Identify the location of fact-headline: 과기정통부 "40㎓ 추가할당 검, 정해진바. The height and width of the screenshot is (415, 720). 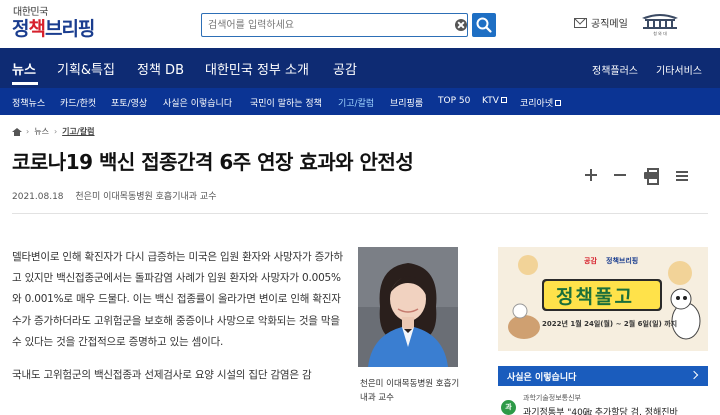
(600, 411).